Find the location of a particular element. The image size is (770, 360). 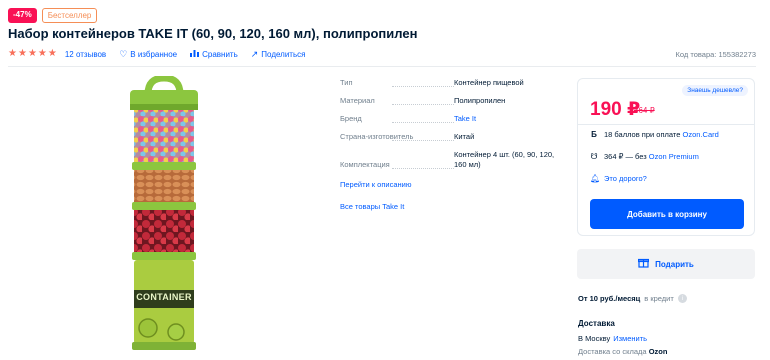

char-value: Контейнер пищевой is located at coordinates (489, 82).